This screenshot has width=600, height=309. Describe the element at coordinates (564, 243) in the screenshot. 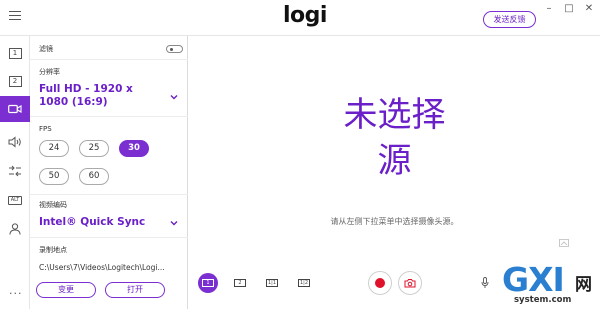

I see `fullscreen-icon` at that location.